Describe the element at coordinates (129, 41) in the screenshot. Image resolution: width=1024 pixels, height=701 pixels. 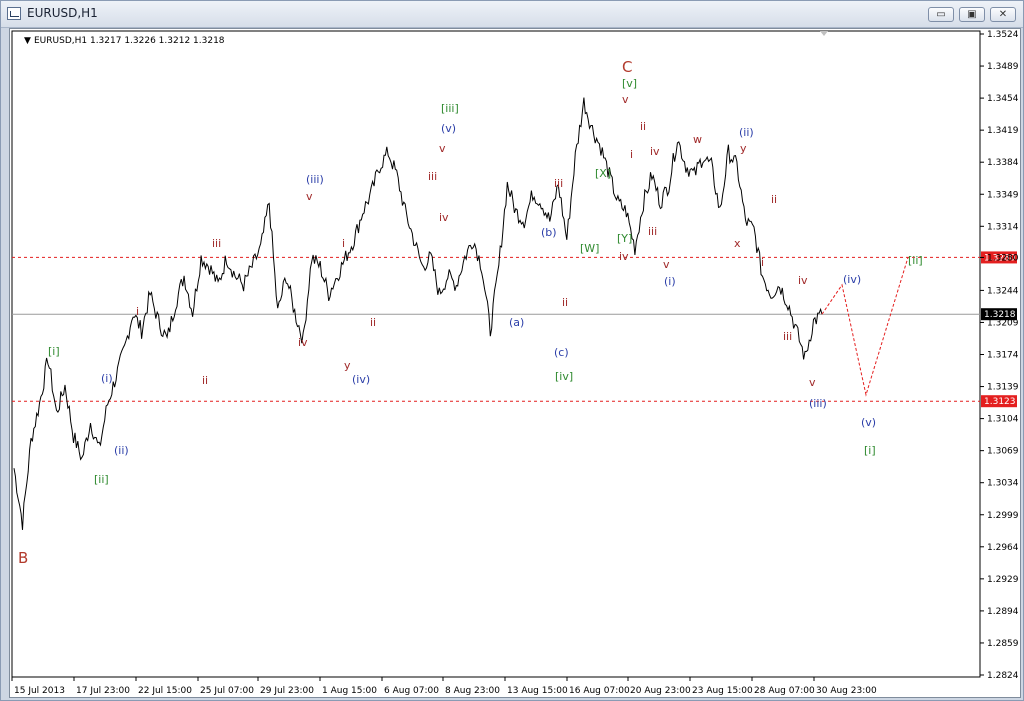
I see `chart-header-text: EURUSD,H1 1.3217 1.3226 1.3212 1.3218` at that location.